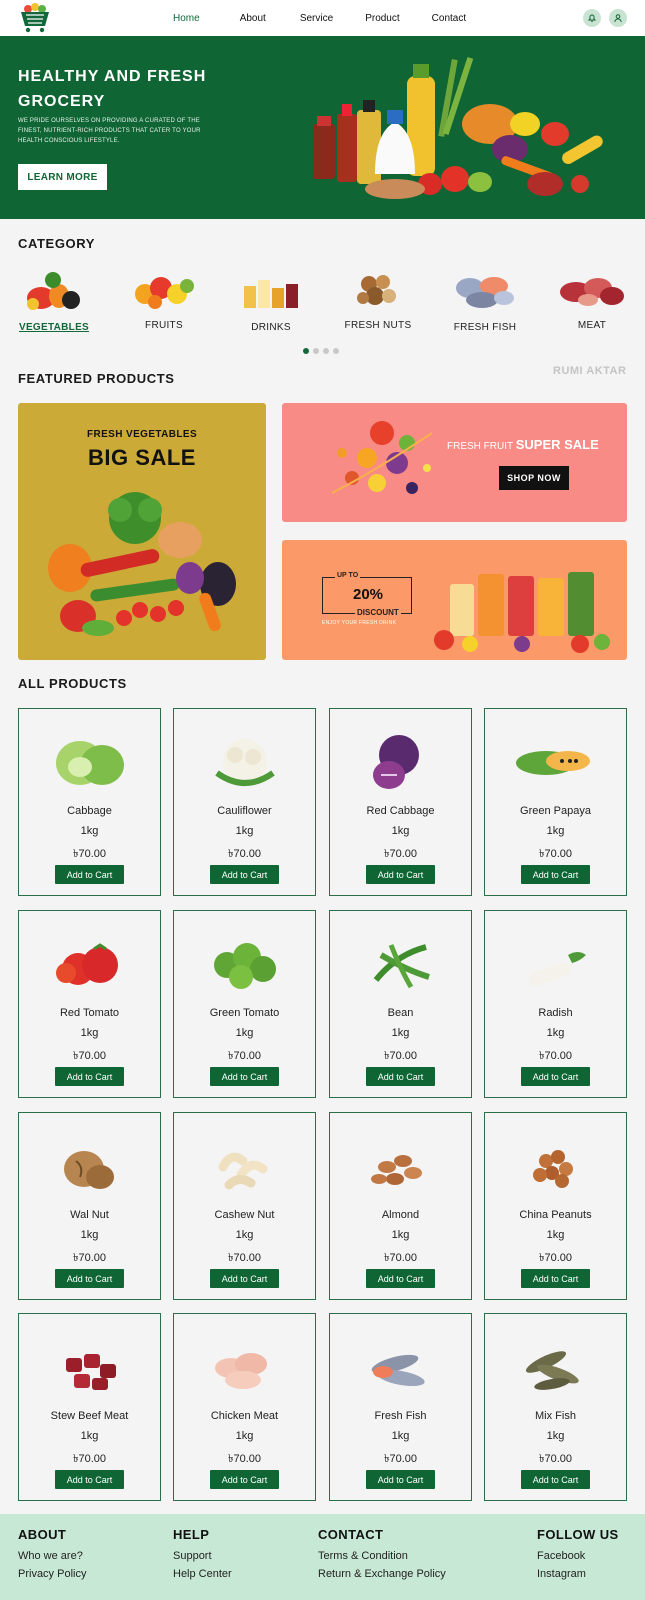 This screenshot has width=645, height=1600. Describe the element at coordinates (253, 18) in the screenshot. I see `nav-about: About` at that location.